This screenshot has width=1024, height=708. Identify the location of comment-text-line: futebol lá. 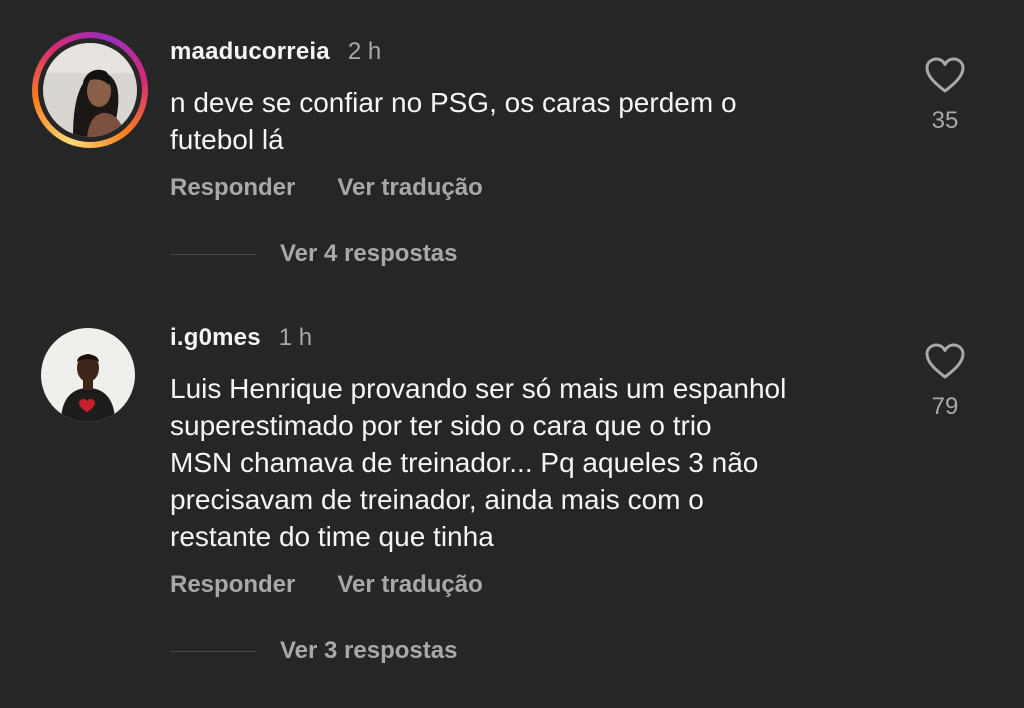
(227, 139).